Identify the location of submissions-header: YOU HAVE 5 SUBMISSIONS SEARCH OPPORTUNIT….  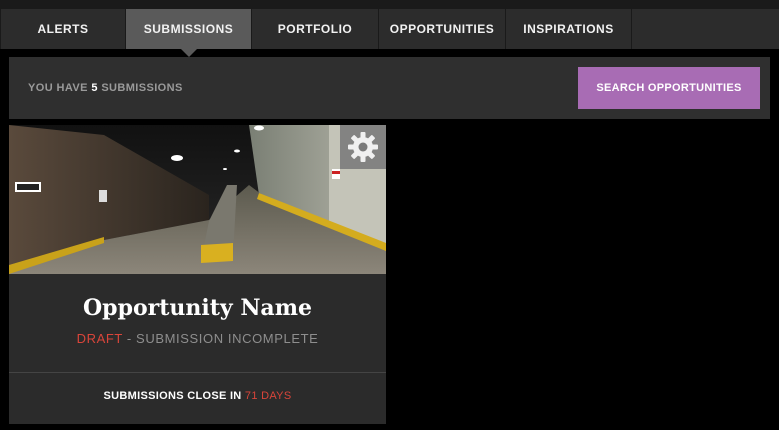
(389, 88).